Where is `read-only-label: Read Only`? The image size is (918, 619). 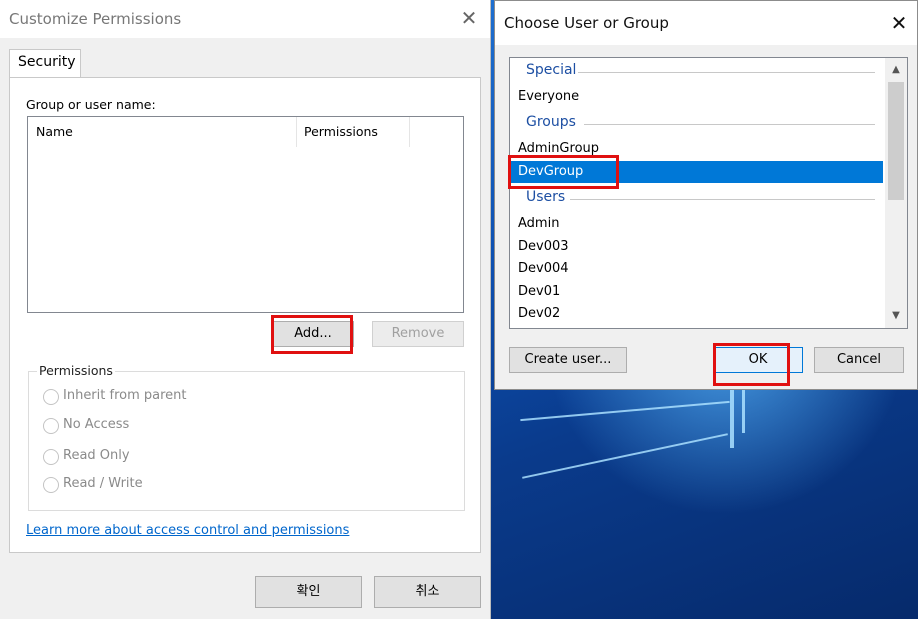 read-only-label: Read Only is located at coordinates (96, 455).